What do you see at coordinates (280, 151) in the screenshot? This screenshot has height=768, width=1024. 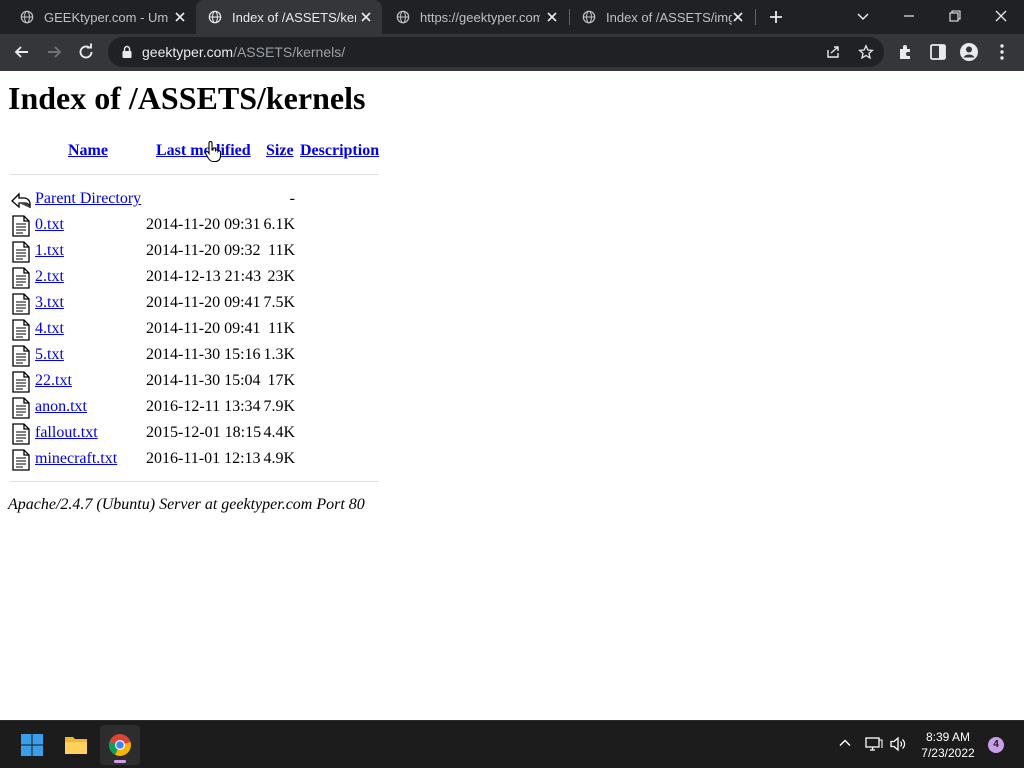 I see `column-header-size: Size` at bounding box center [280, 151].